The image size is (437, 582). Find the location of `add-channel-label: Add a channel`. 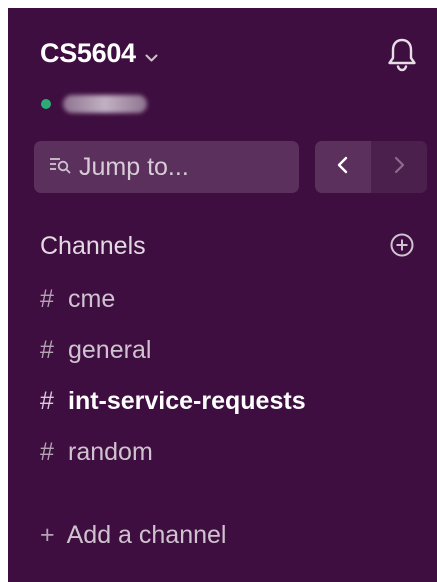

add-channel-label: Add a channel is located at coordinates (146, 534).